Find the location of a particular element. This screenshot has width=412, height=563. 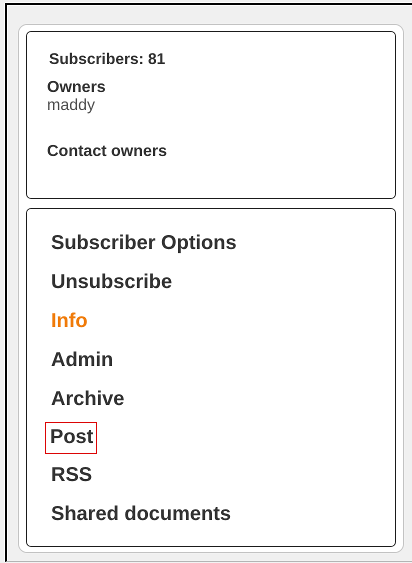

menu-link: Subscriber Options is located at coordinates (144, 249).